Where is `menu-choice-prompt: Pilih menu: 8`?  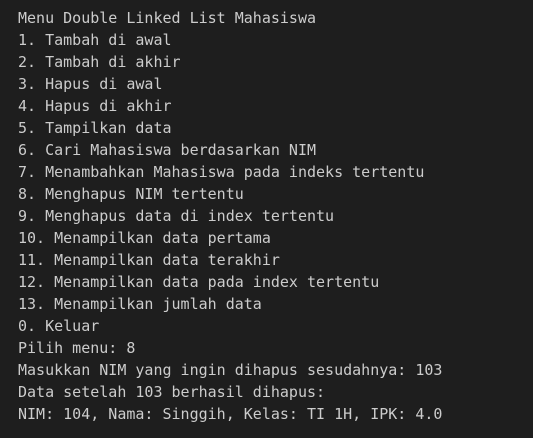
menu-choice-prompt: Pilih menu: 8 is located at coordinates (77, 348).